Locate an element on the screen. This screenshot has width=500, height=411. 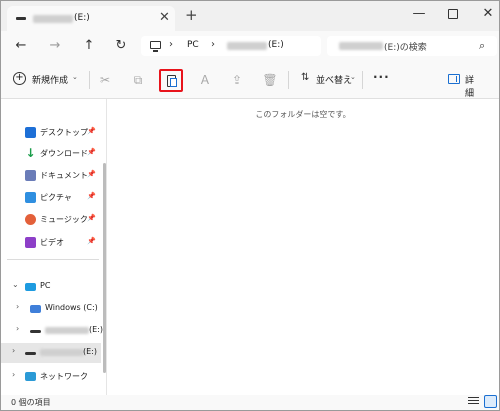
cut-button: ✂ is located at coordinates (105, 80).